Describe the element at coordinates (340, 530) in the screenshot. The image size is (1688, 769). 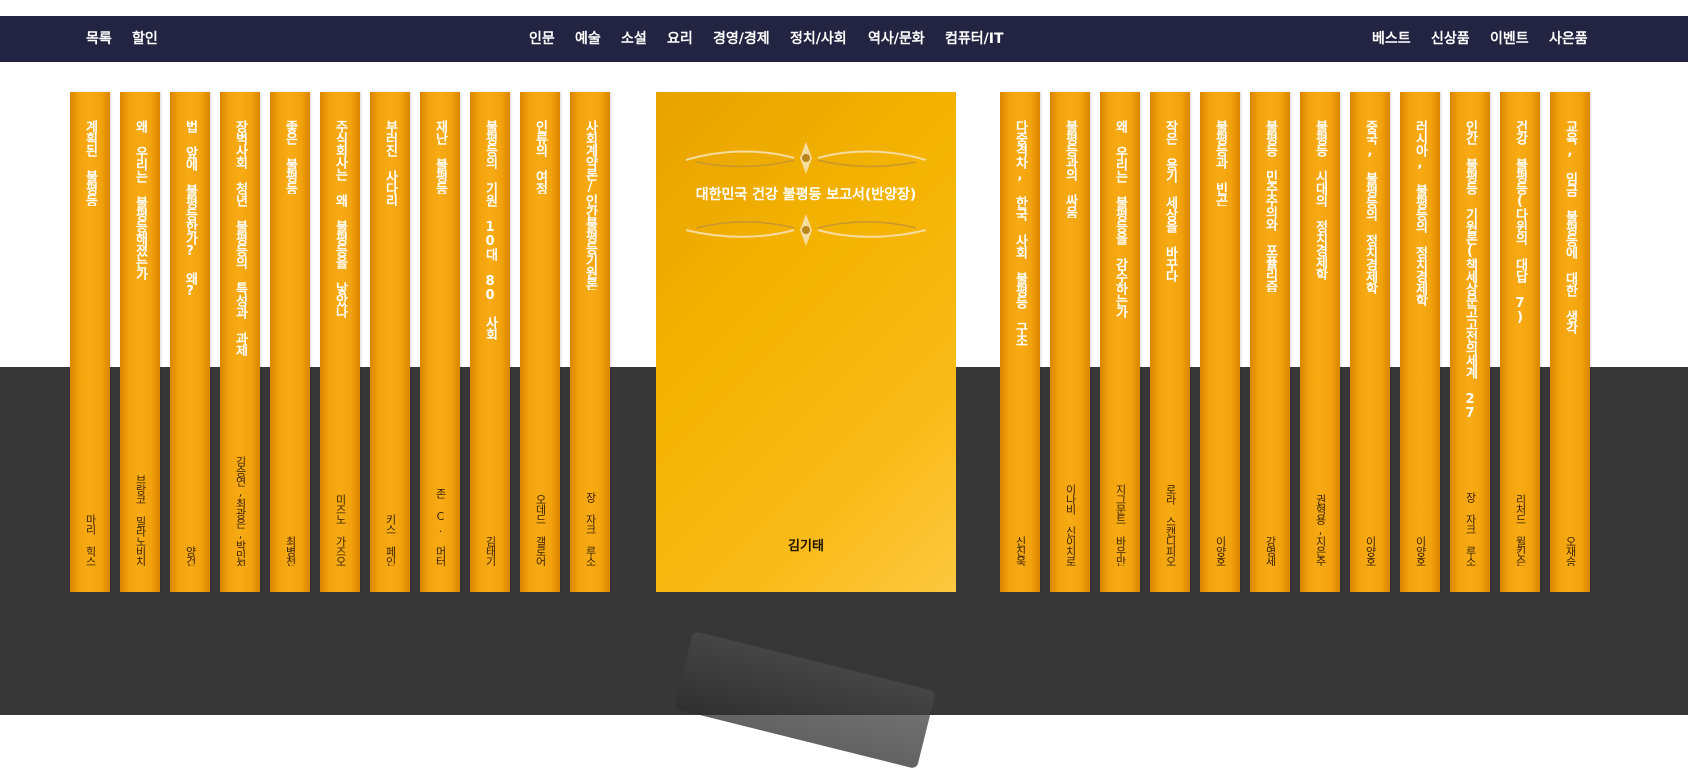
I see `book-author: 미즈노 가즈오` at that location.